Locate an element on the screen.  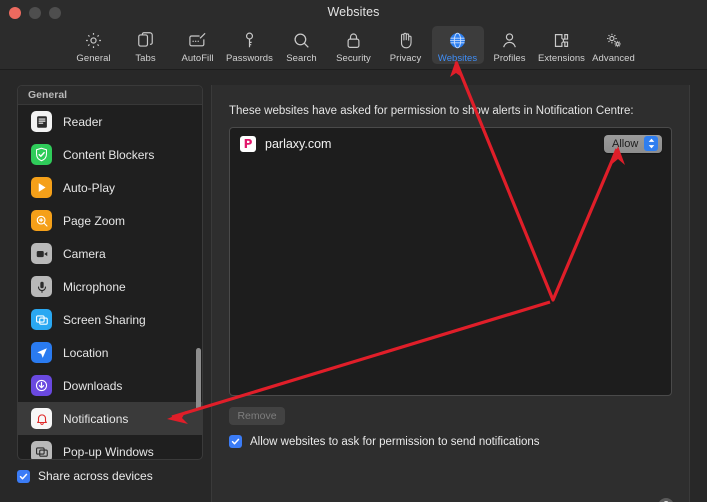
key-icon is located at coordinates (249, 40).